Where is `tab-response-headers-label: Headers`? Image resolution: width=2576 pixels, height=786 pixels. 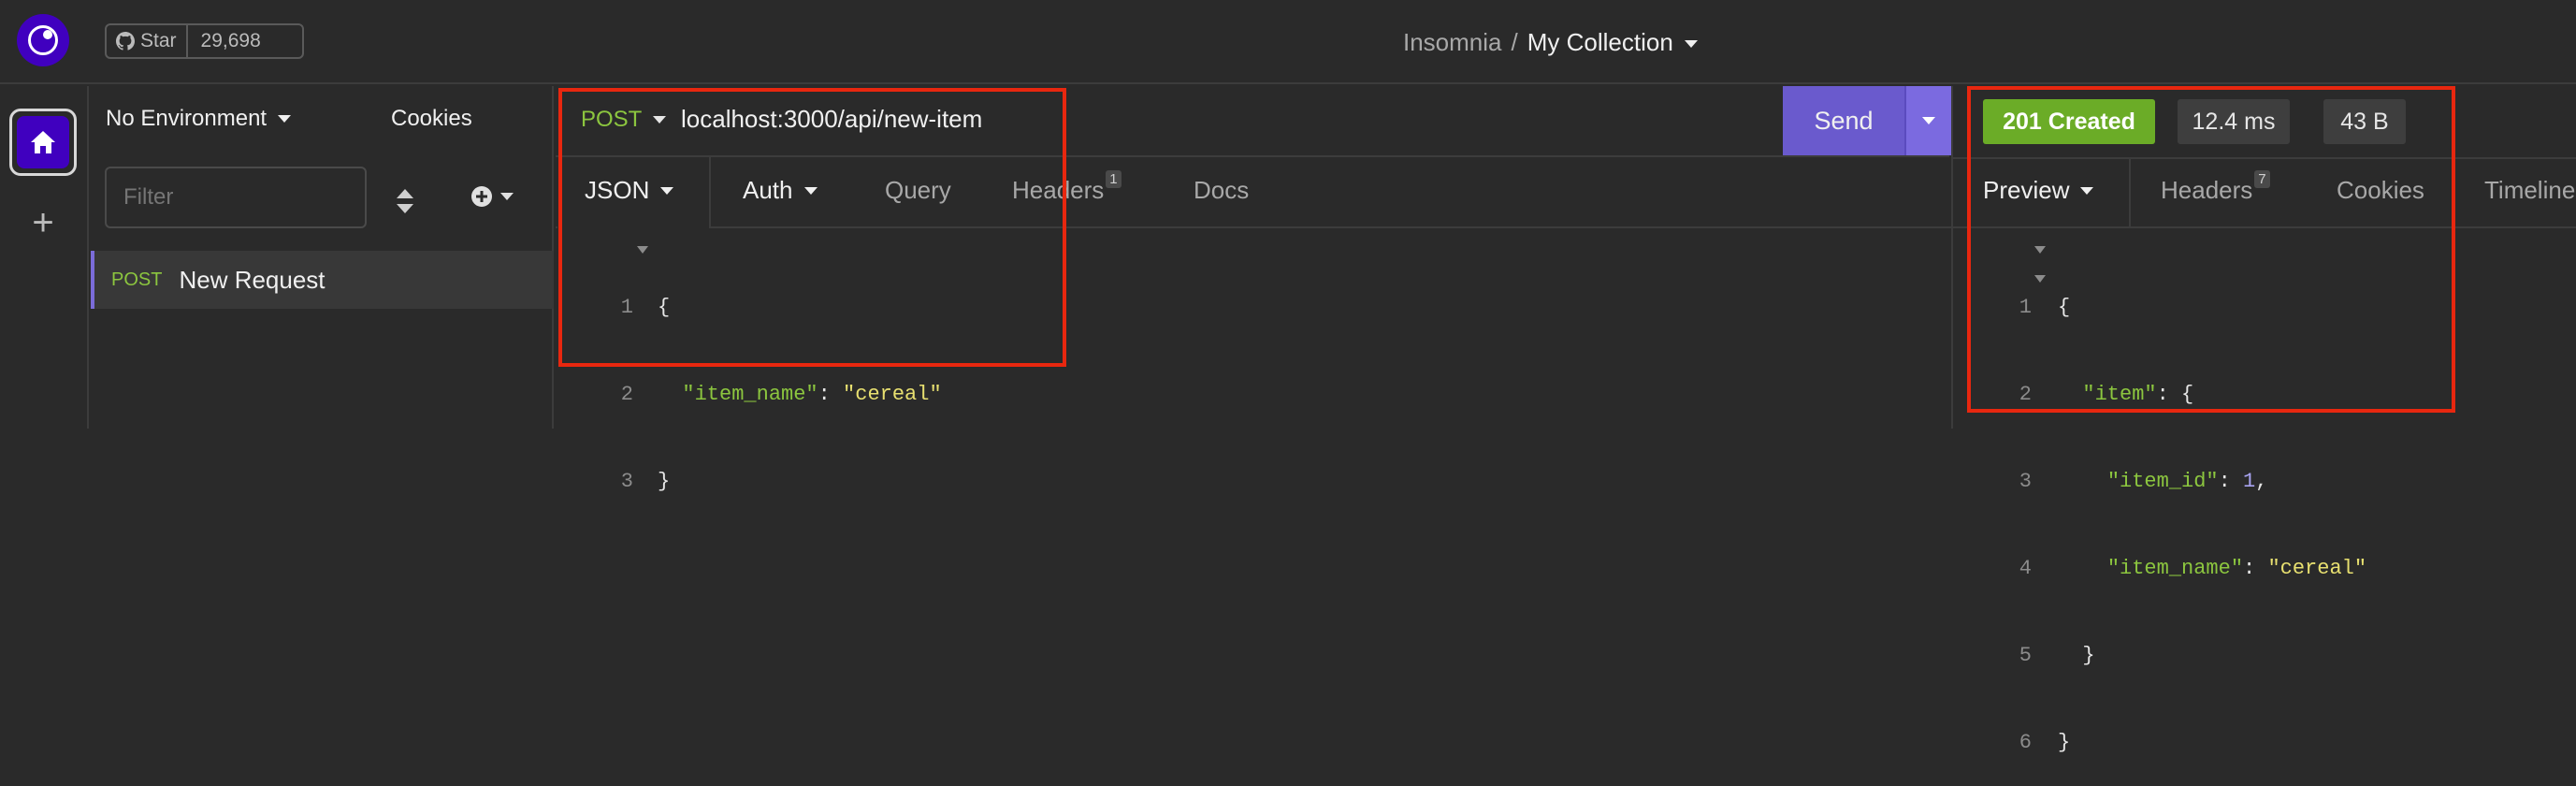 tab-response-headers-label: Headers is located at coordinates (2207, 190).